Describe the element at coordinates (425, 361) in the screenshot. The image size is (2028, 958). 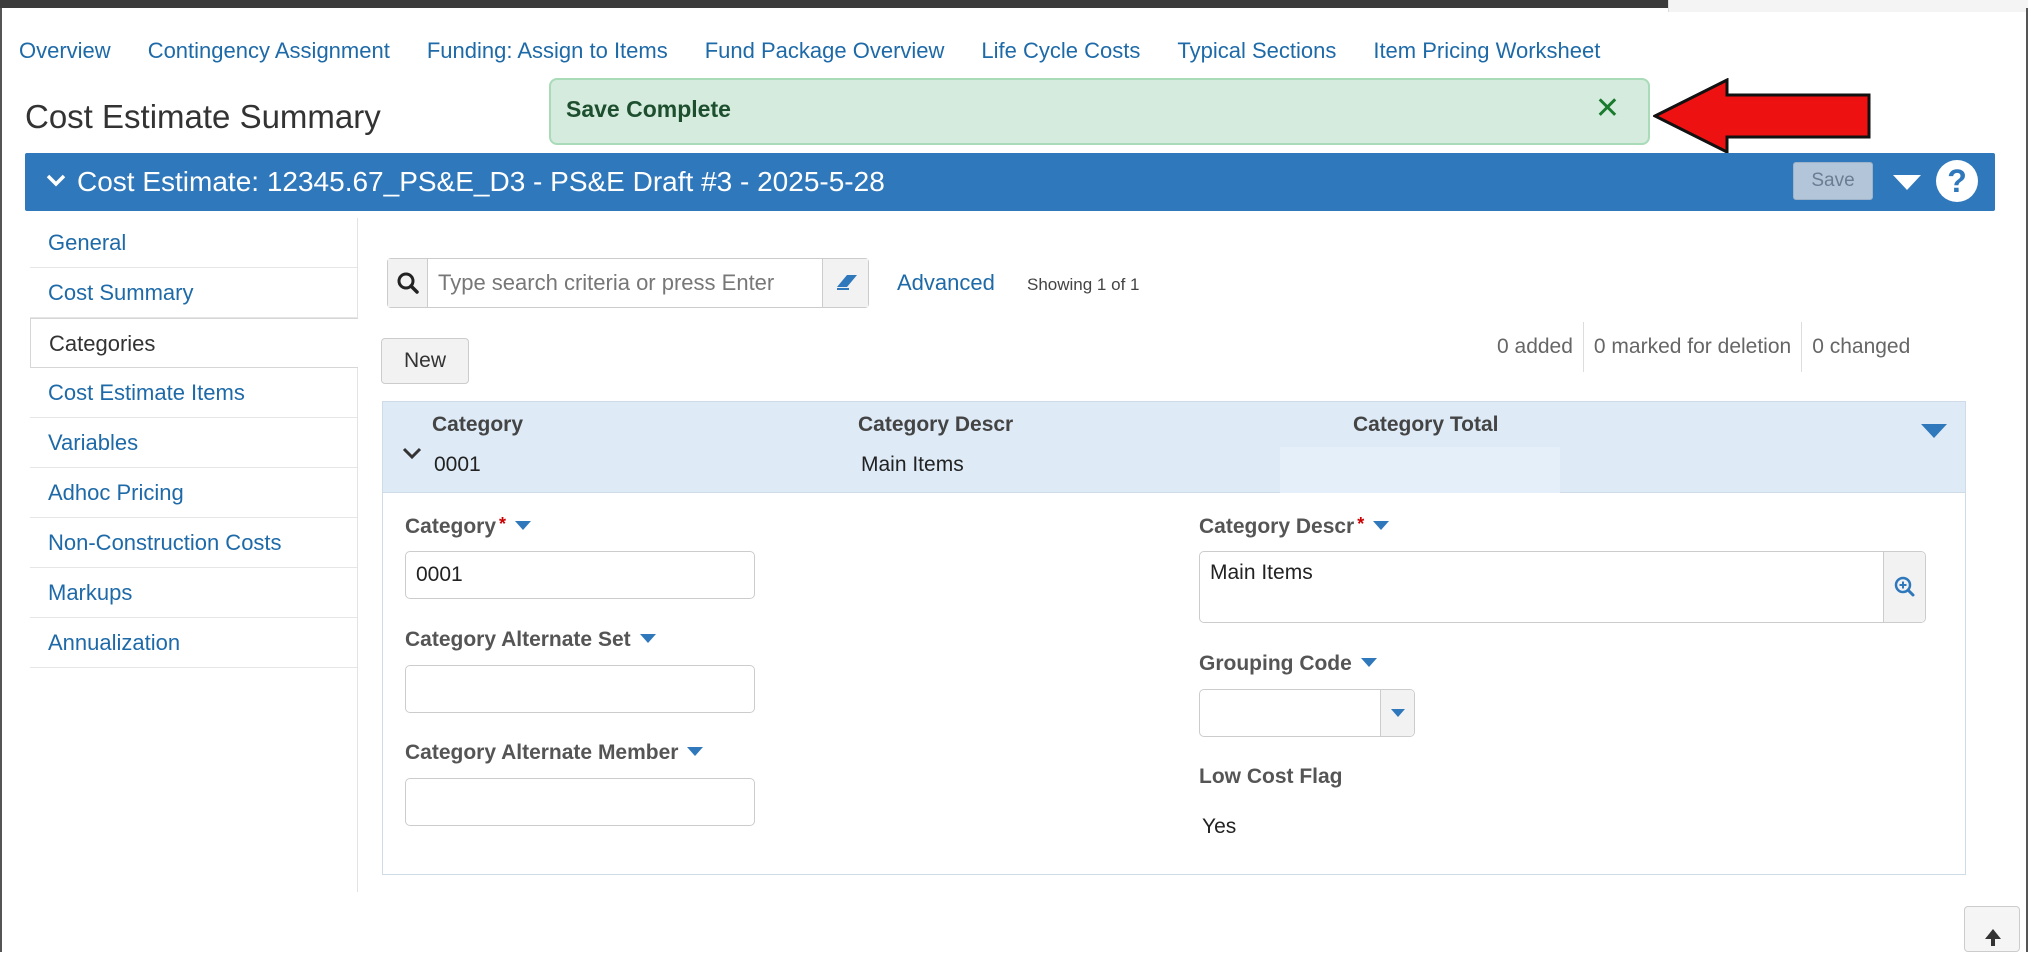
I see `new-button: New` at that location.